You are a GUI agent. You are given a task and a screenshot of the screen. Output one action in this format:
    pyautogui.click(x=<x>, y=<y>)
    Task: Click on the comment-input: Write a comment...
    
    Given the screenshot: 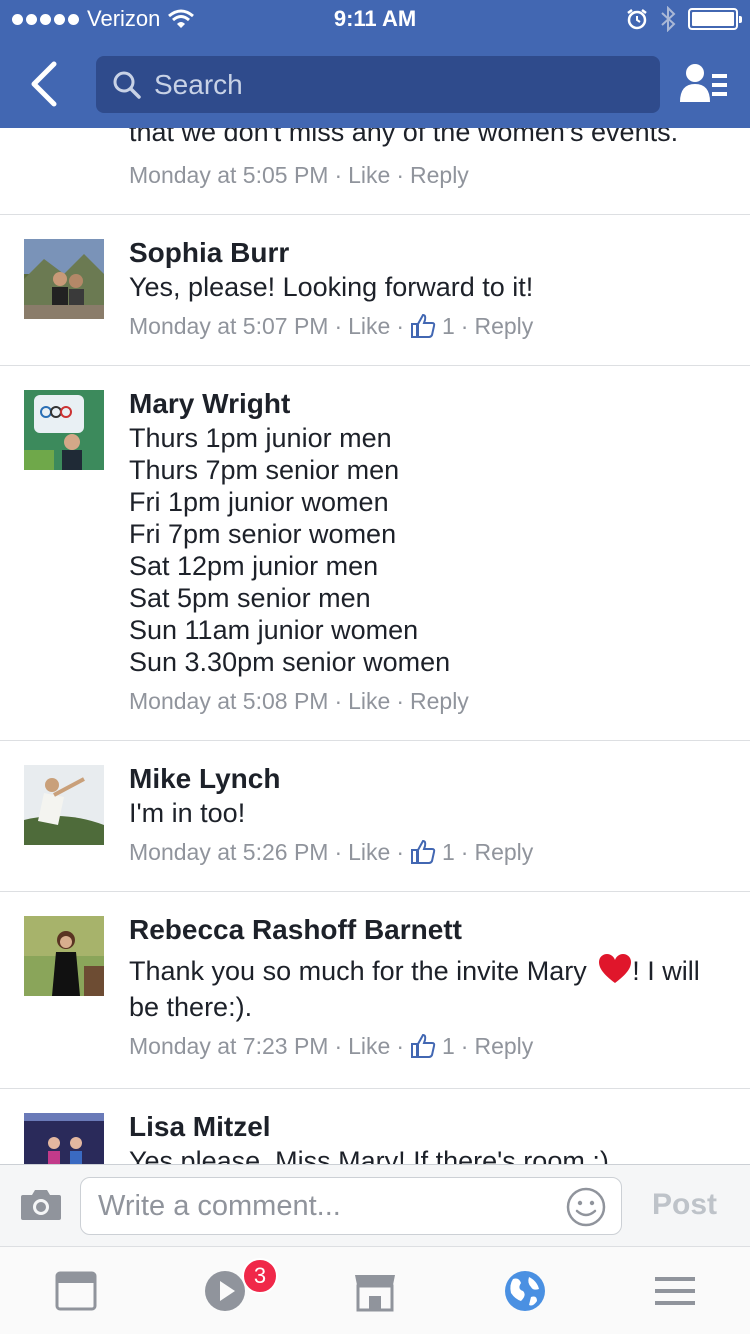 What is the action you would take?
    pyautogui.click(x=351, y=1206)
    